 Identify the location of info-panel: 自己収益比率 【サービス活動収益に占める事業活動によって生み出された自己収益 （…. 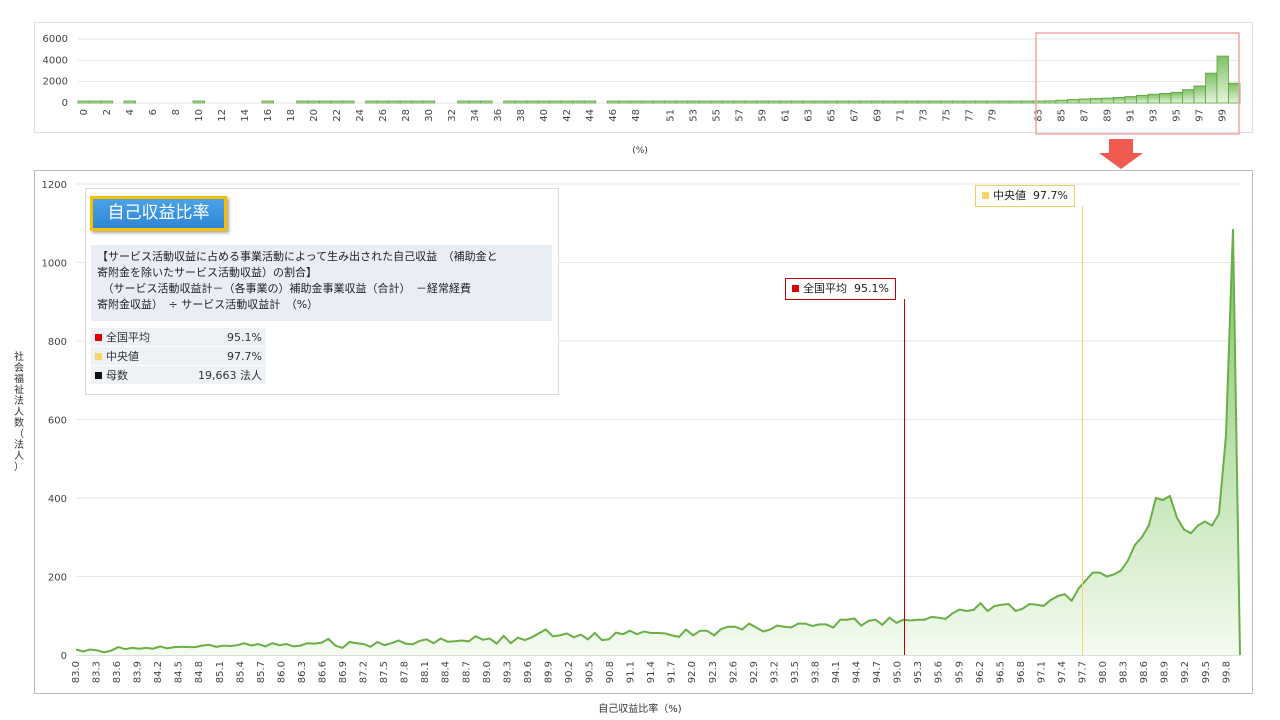
(322, 291).